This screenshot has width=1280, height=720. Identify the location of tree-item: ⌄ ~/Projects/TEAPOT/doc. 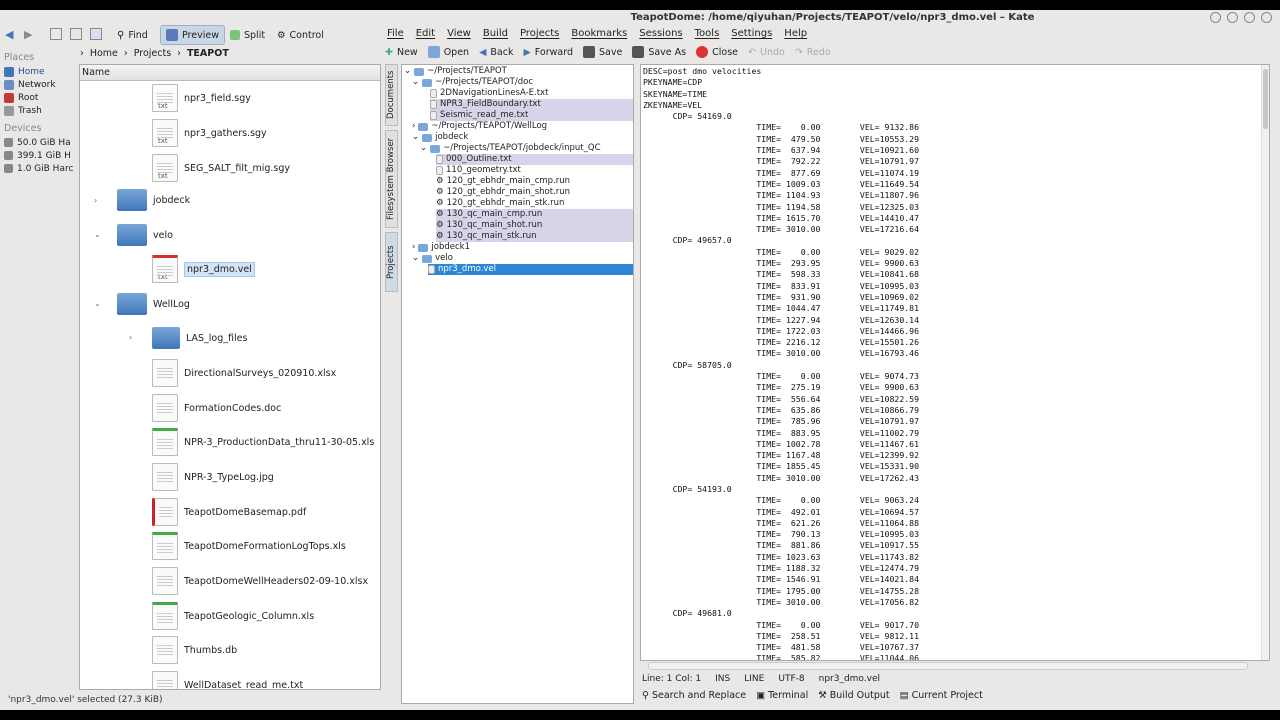
(472, 82).